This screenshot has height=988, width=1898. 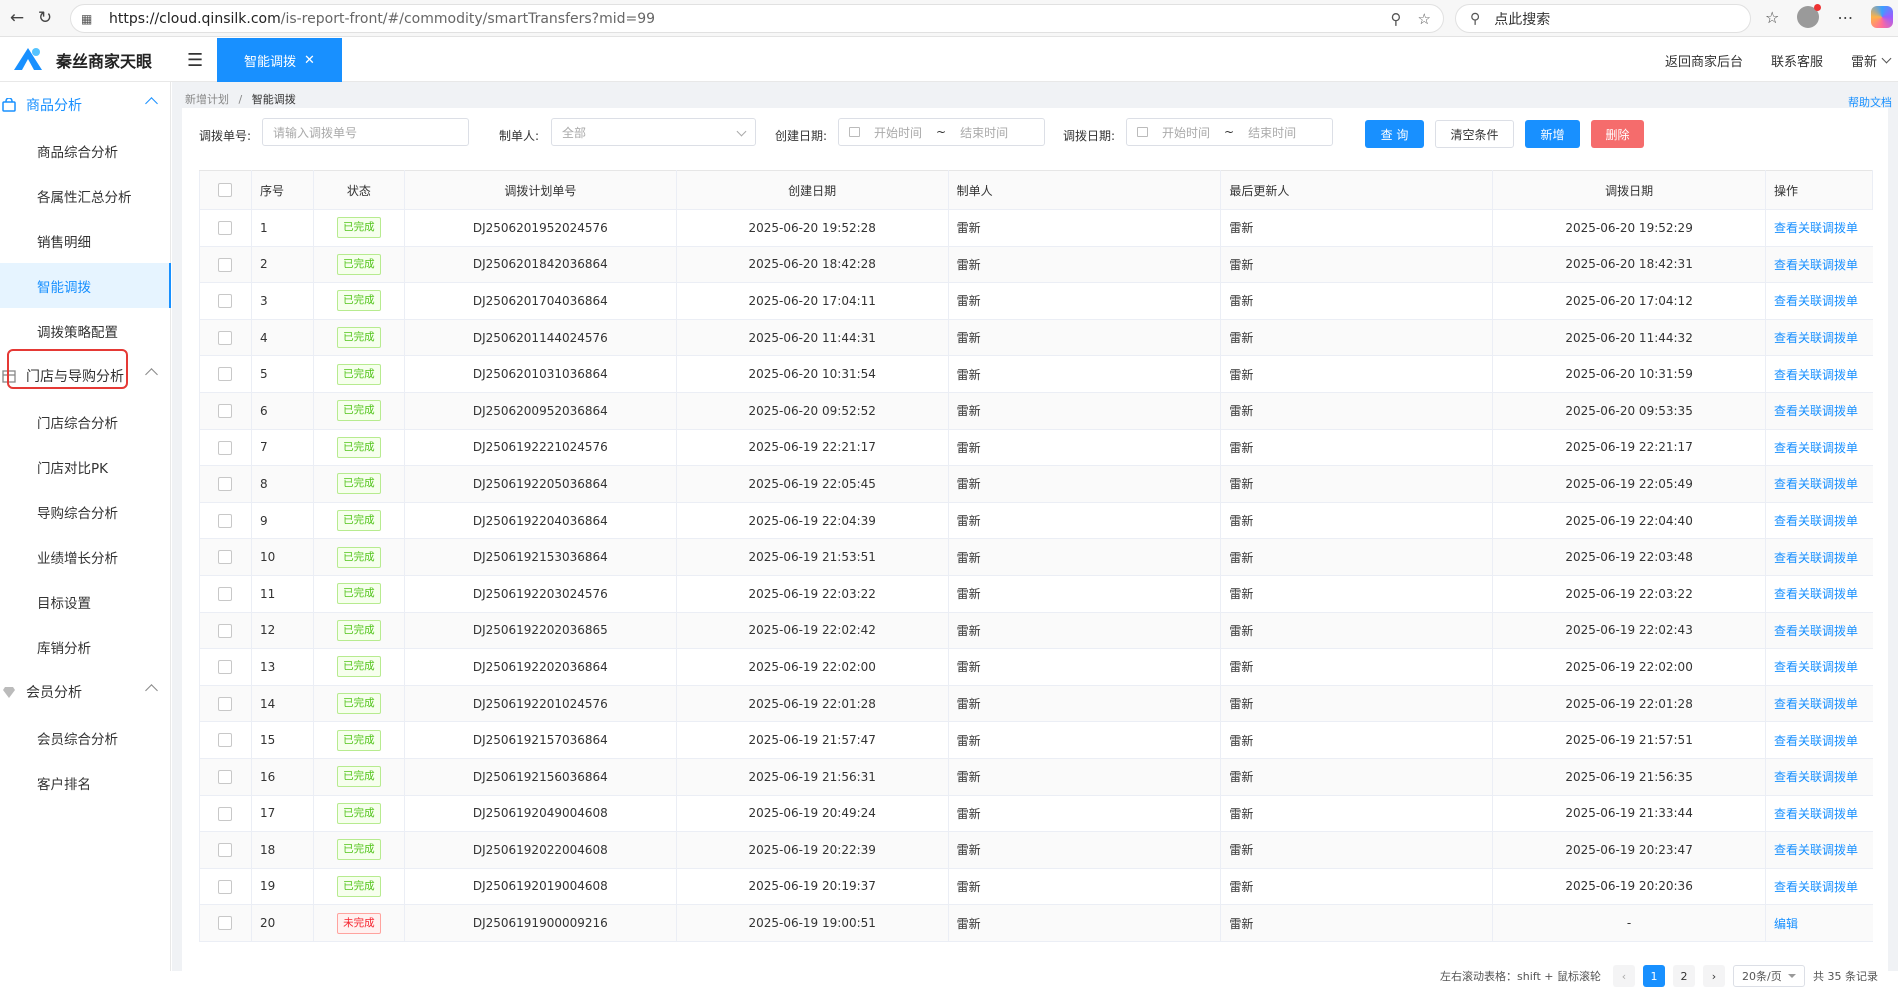 I want to click on sidebar-item-growth: 业绩增长分析, so click(x=85, y=556).